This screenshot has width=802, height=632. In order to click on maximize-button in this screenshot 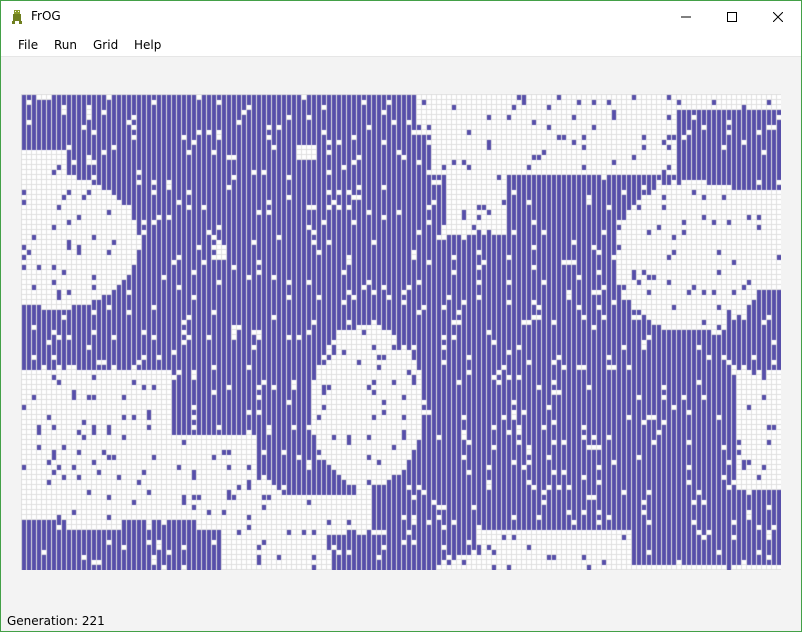, I will do `click(732, 16)`.